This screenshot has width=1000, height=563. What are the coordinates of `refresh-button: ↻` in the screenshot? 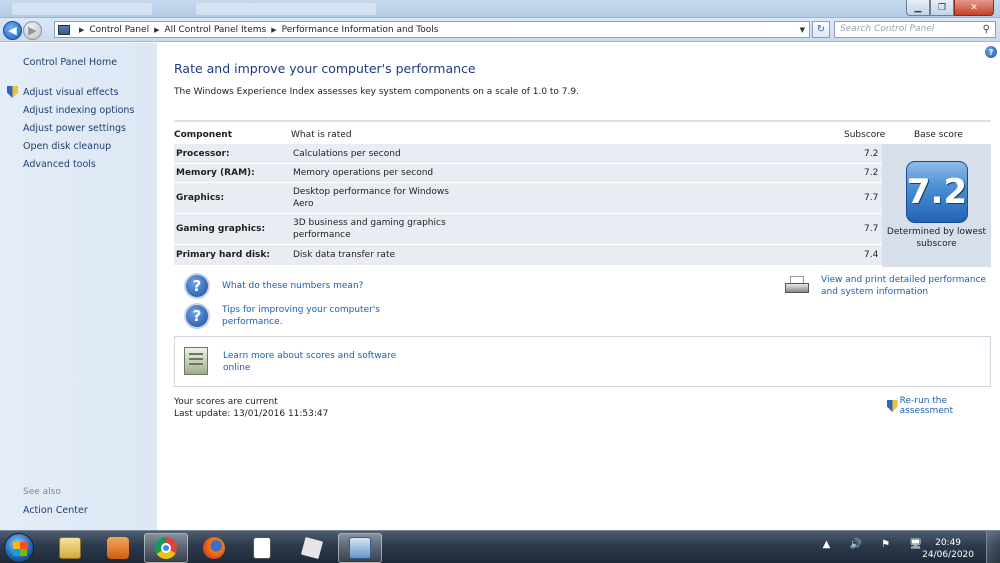 It's located at (821, 29).